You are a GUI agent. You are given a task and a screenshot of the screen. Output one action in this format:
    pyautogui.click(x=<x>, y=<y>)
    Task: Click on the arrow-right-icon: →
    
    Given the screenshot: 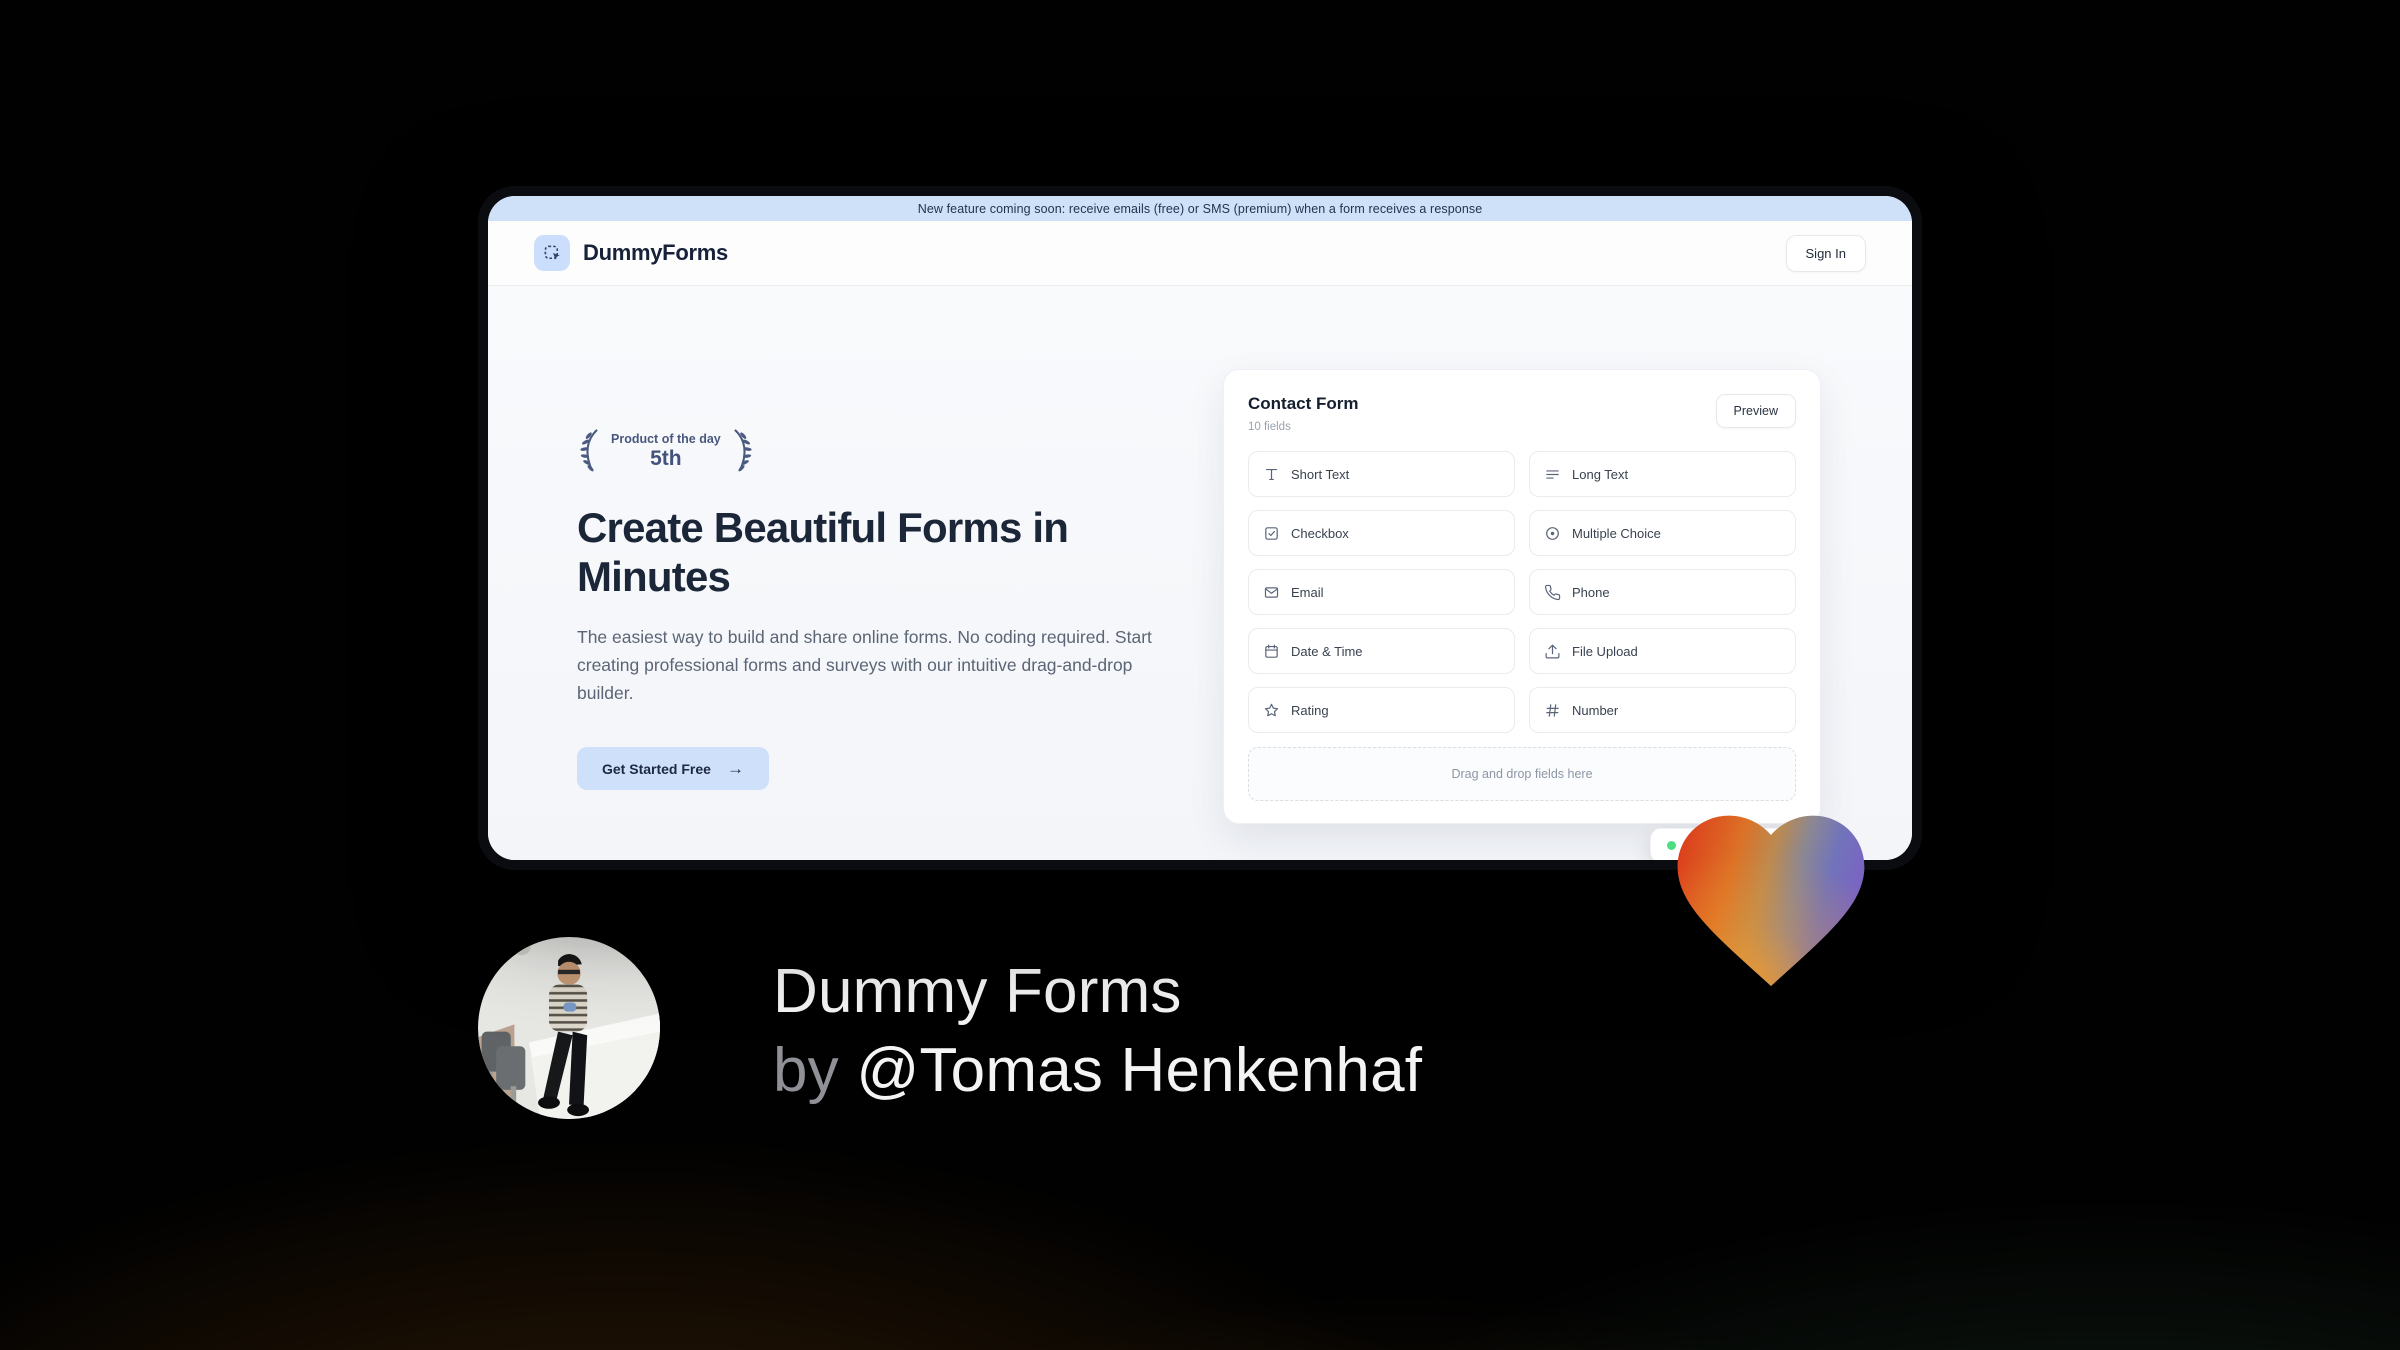 What is the action you would take?
    pyautogui.click(x=735, y=768)
    